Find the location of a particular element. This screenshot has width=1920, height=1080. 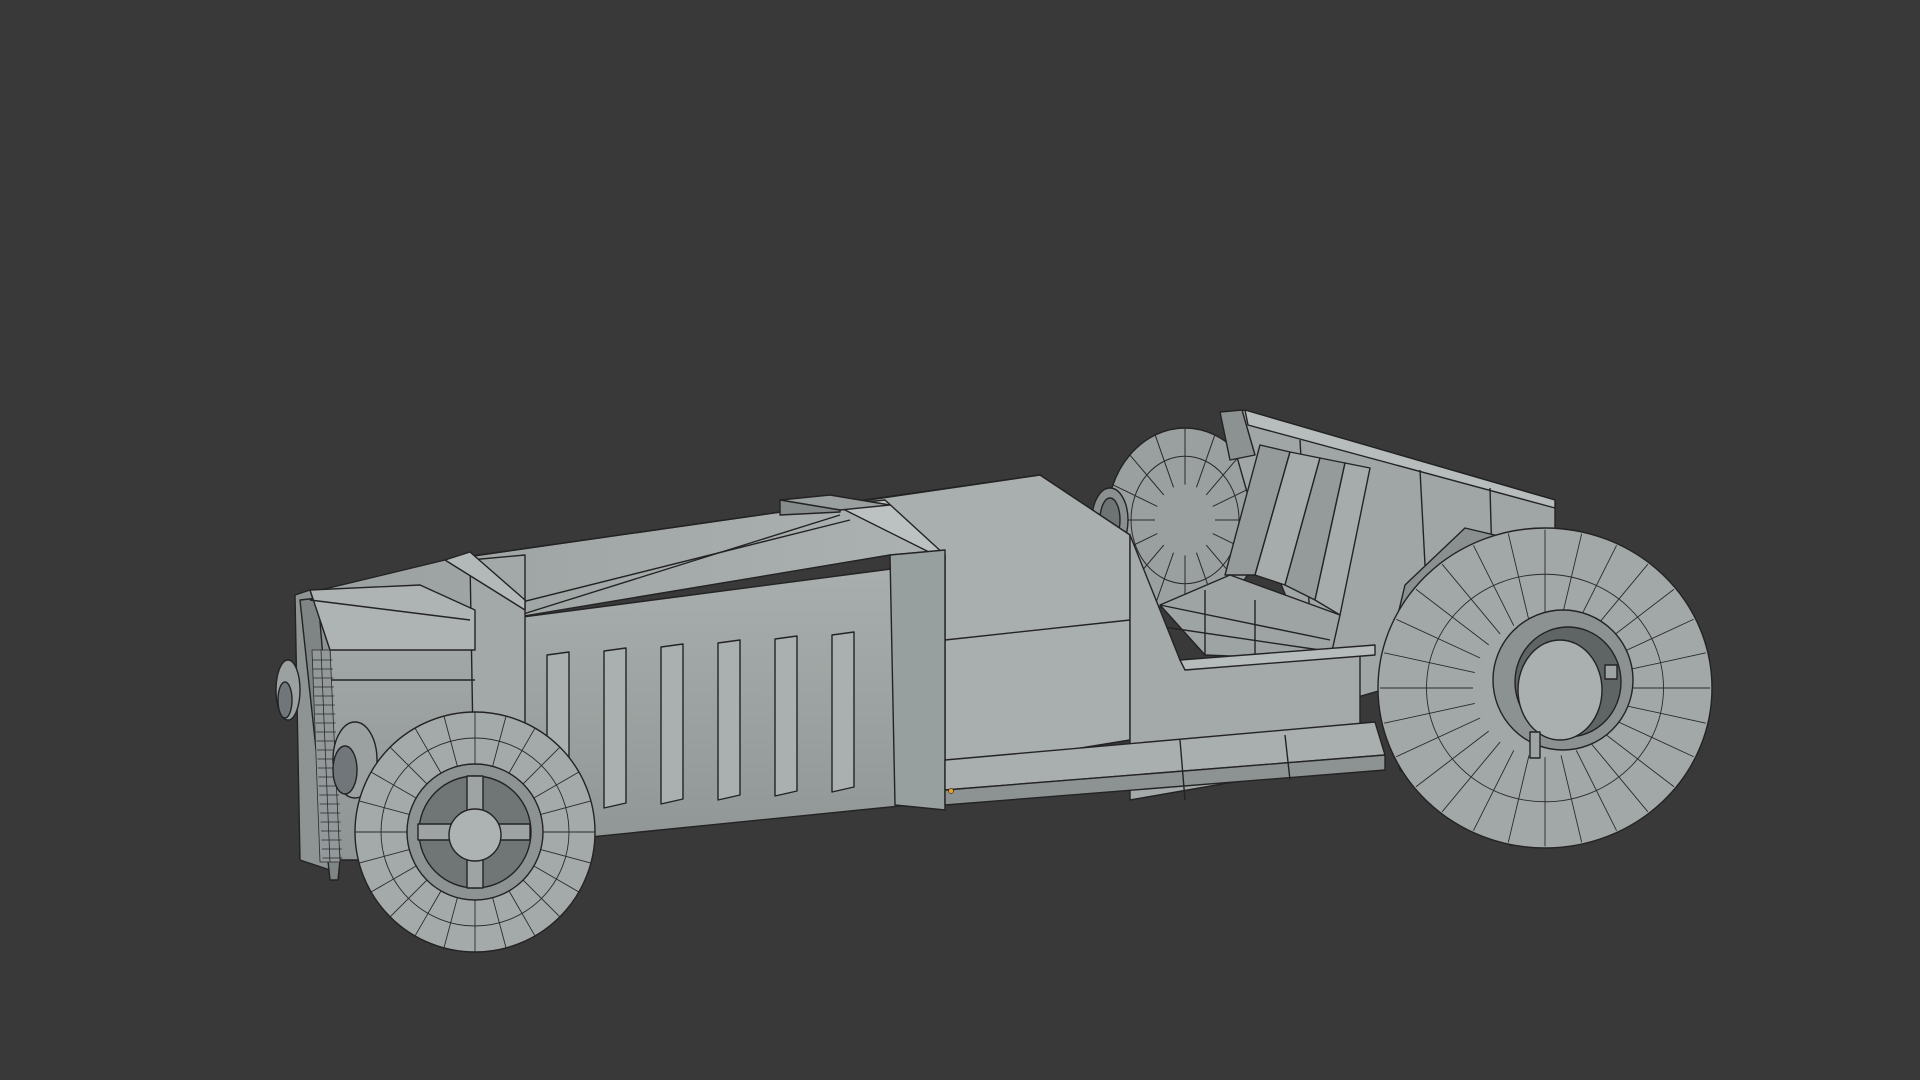

object-origin-marker is located at coordinates (951, 791).